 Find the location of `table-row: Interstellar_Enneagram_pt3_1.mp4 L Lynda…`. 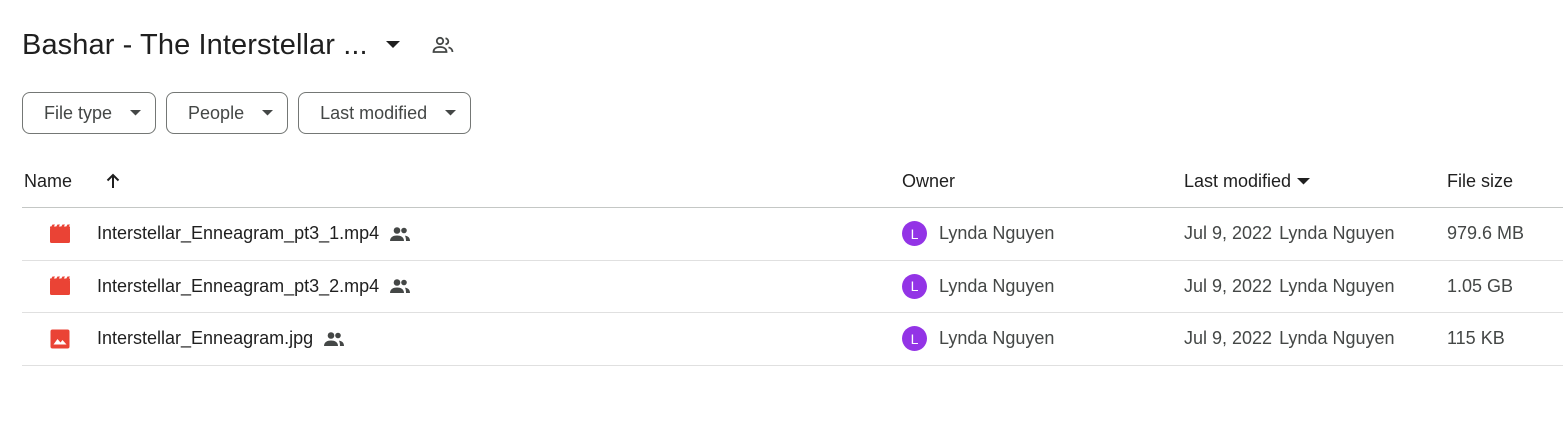

table-row: Interstellar_Enneagram_pt3_1.mp4 L Lynda… is located at coordinates (792, 234).